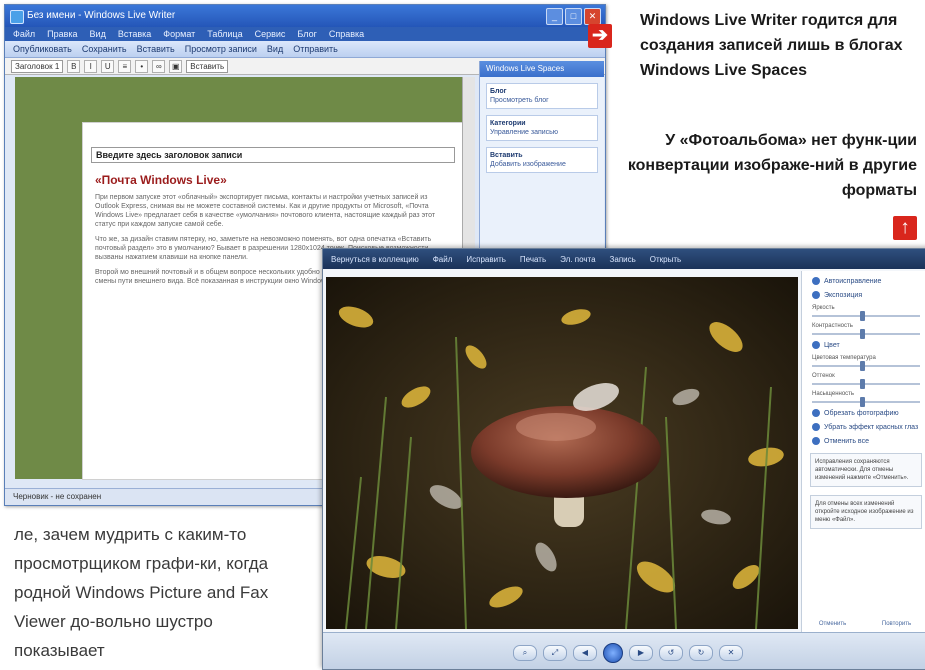 The height and width of the screenshot is (670, 925). What do you see at coordinates (508, 123) in the screenshot?
I see `categories-panel-title: Категории` at bounding box center [508, 123].